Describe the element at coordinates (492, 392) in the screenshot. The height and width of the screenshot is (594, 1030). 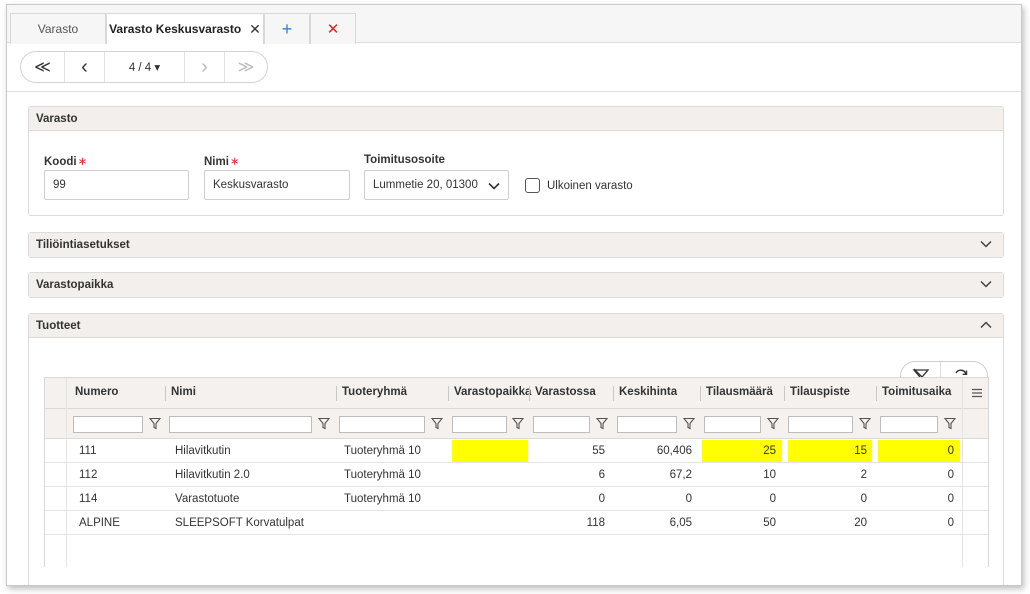
I see `column-header-varastopaikka: Varastopaikka` at that location.